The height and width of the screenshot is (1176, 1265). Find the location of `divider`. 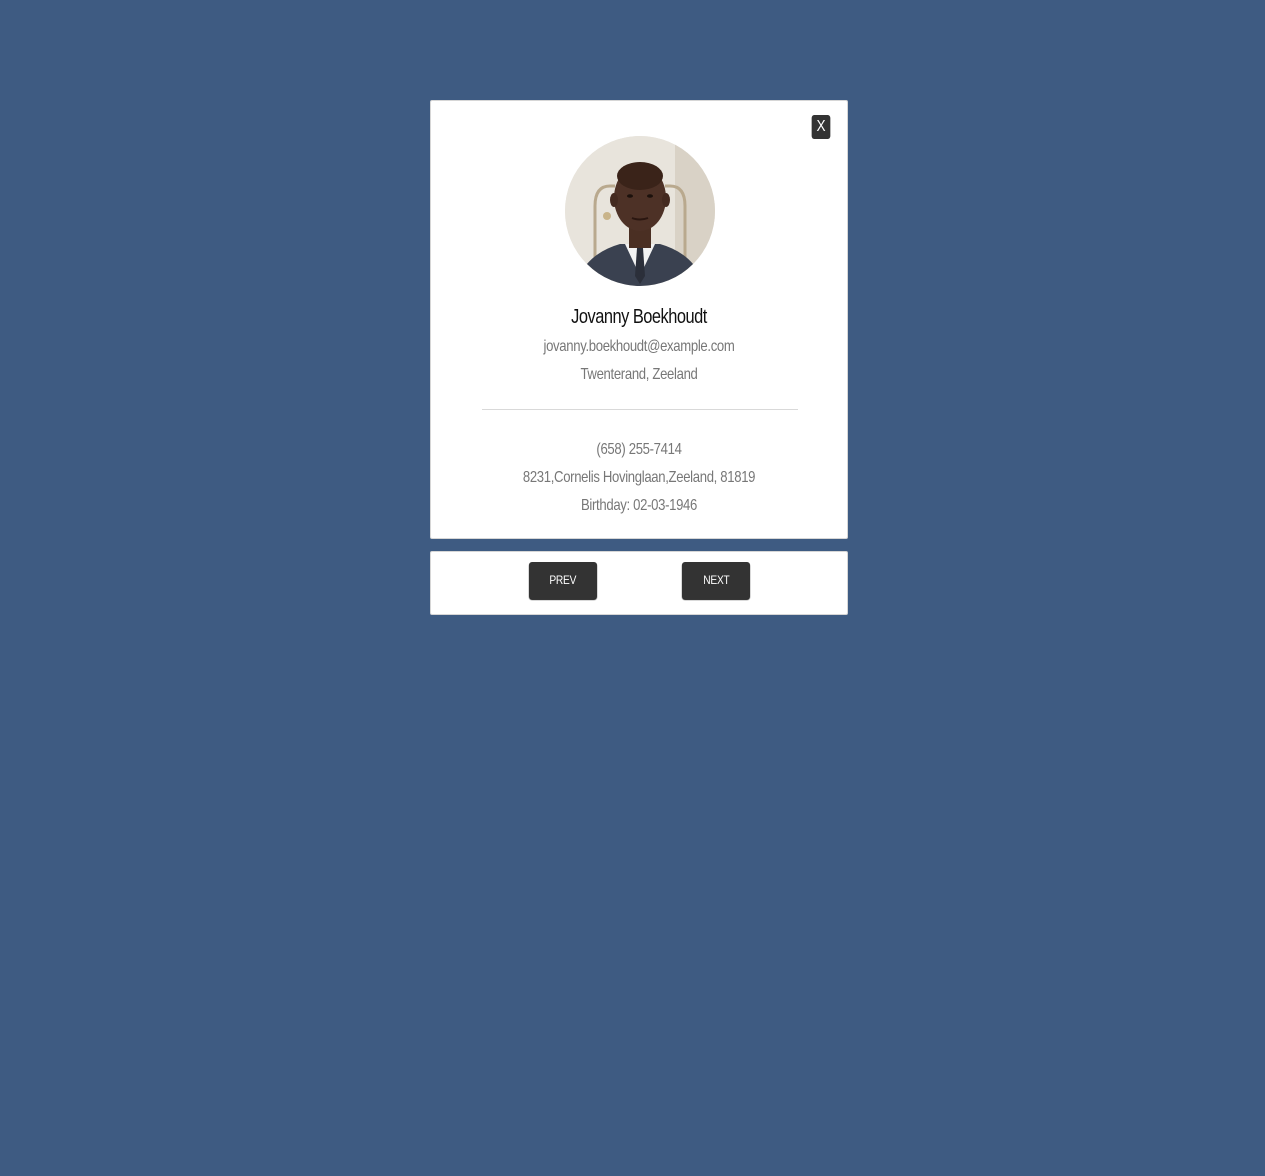

divider is located at coordinates (640, 409).